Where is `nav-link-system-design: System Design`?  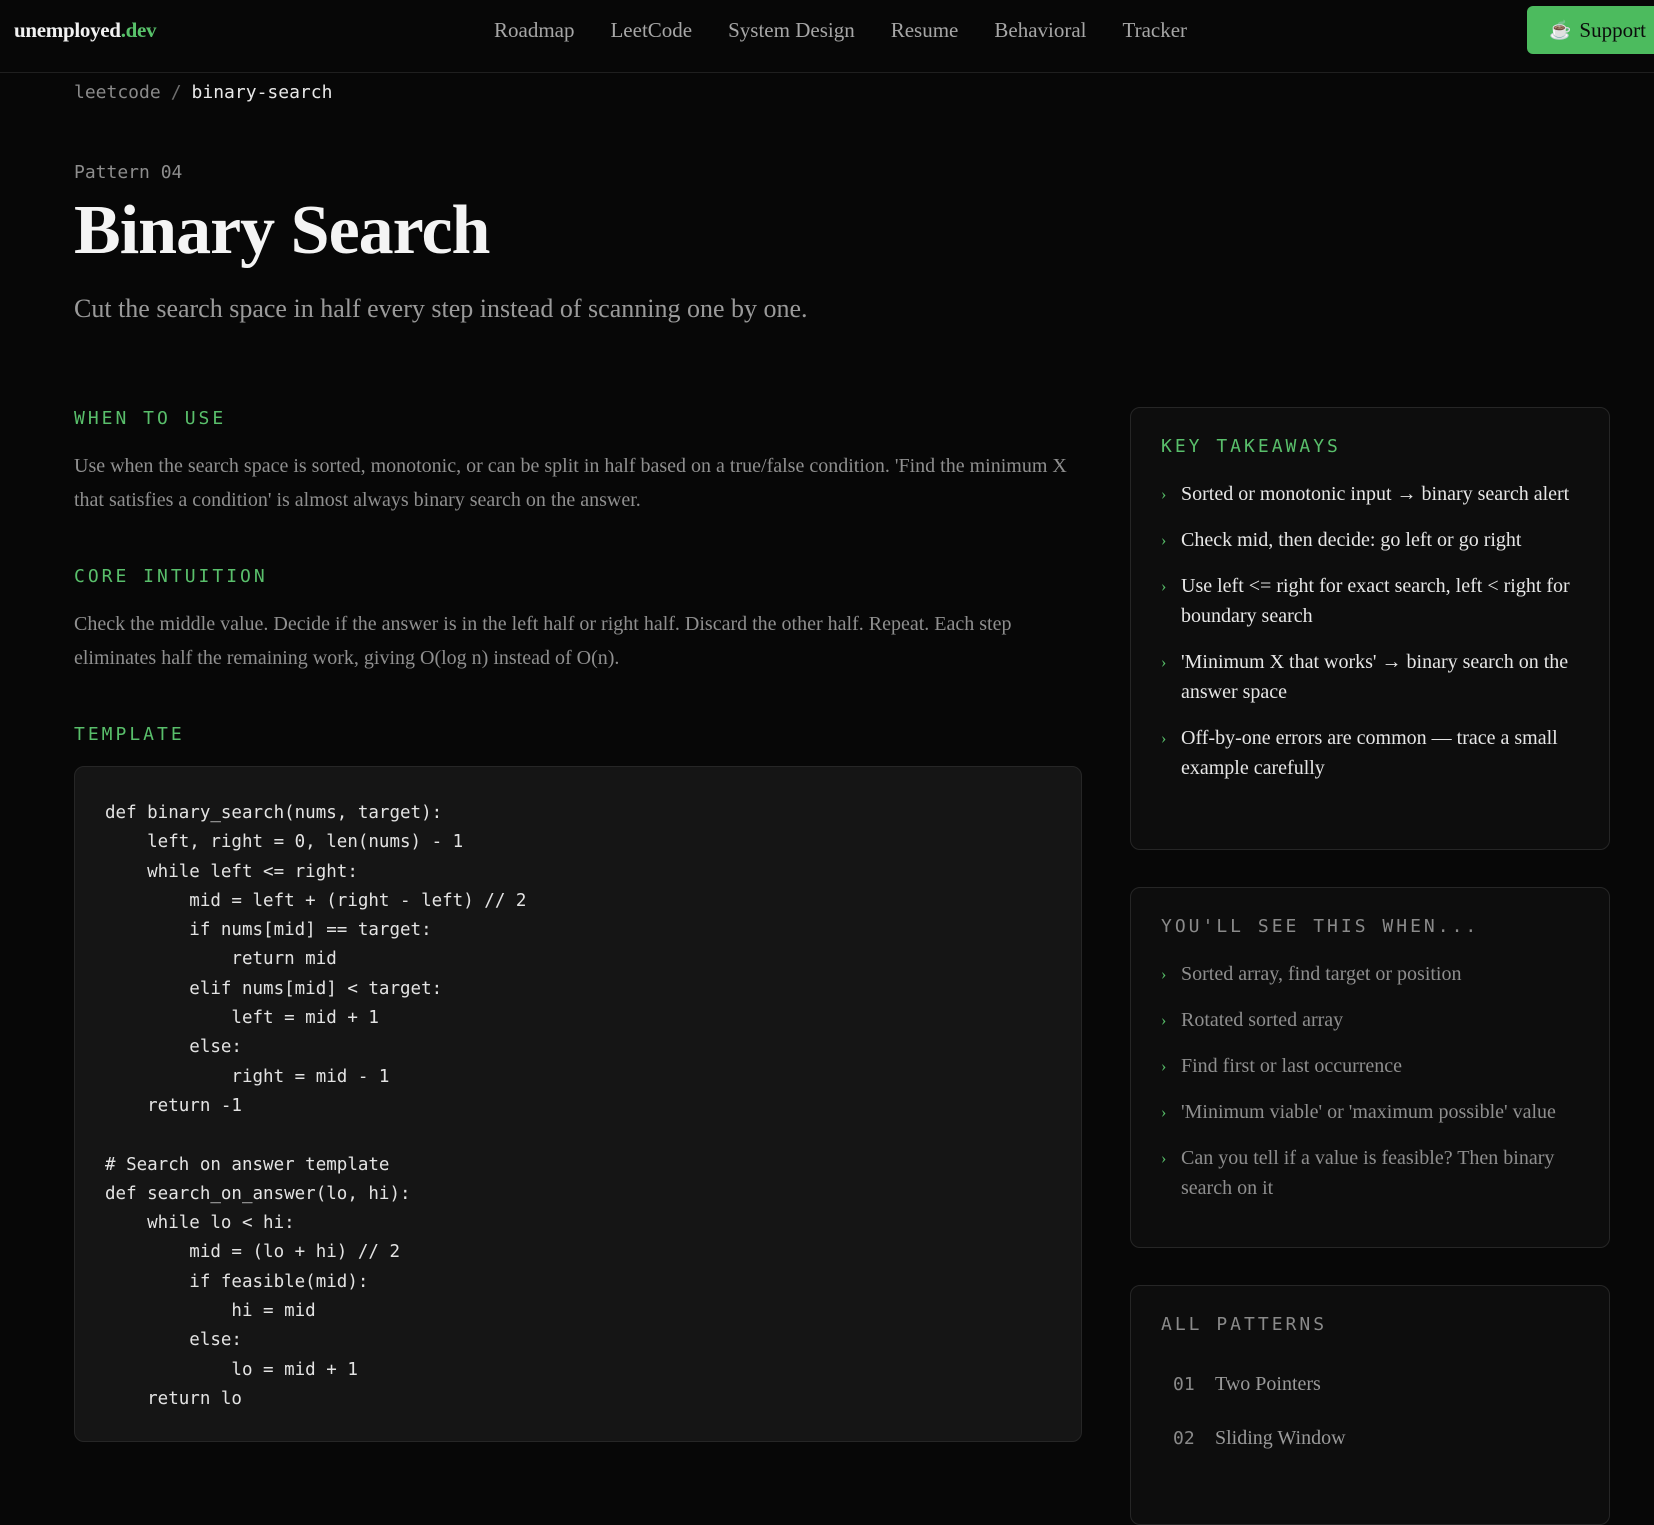 nav-link-system-design: System Design is located at coordinates (791, 30).